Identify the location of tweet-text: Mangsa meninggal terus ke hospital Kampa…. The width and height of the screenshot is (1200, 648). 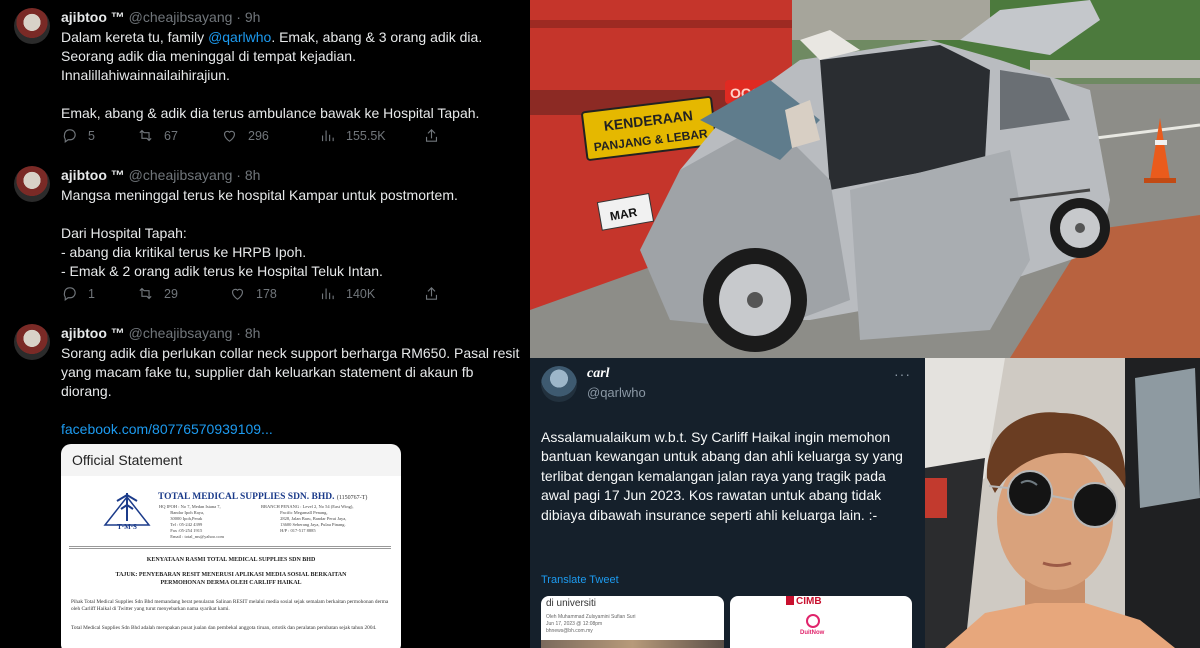
(291, 233).